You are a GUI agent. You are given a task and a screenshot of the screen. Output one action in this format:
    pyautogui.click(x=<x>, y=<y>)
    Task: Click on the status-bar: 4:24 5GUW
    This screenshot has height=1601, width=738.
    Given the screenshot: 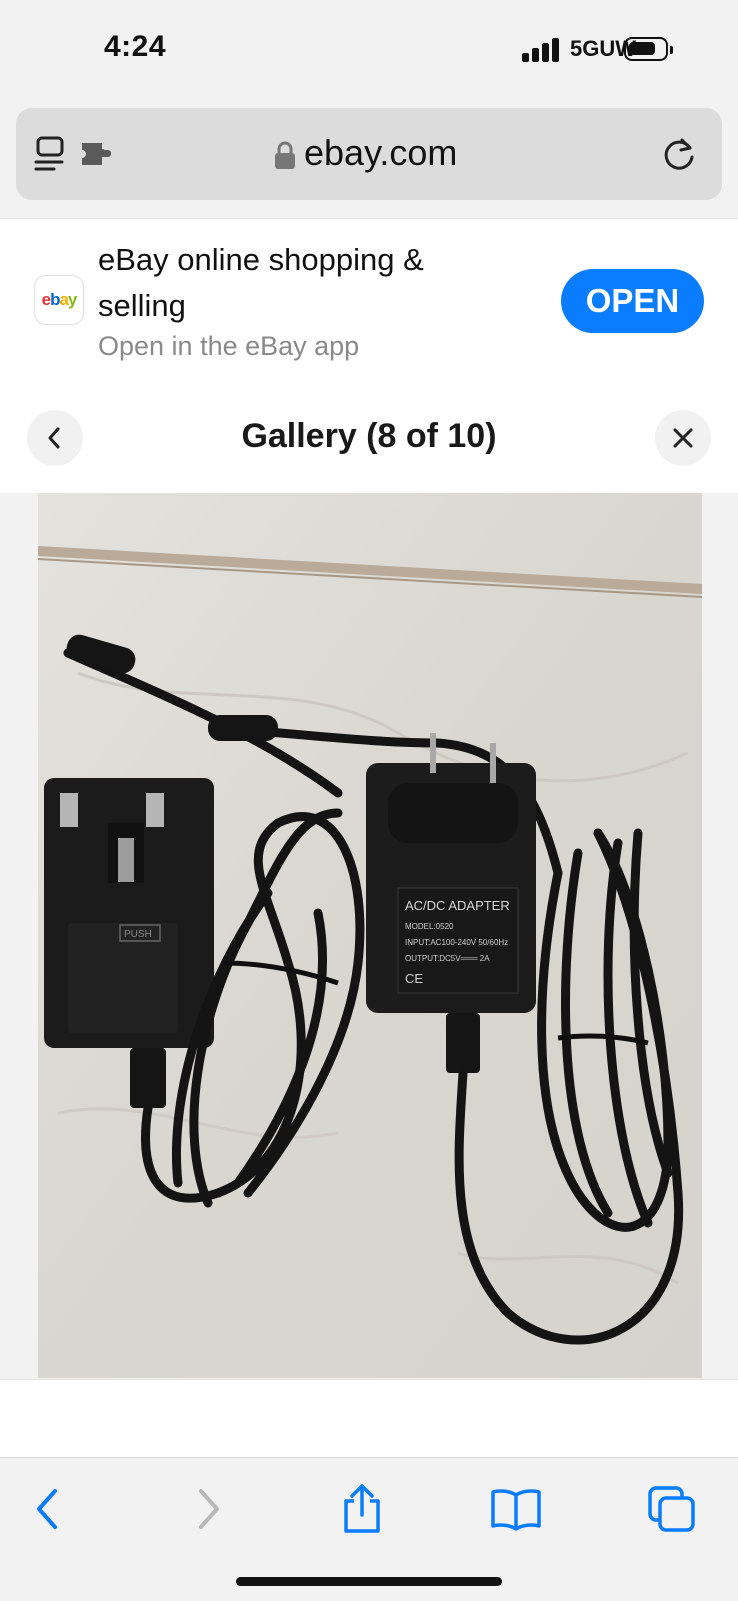 What is the action you would take?
    pyautogui.click(x=369, y=50)
    